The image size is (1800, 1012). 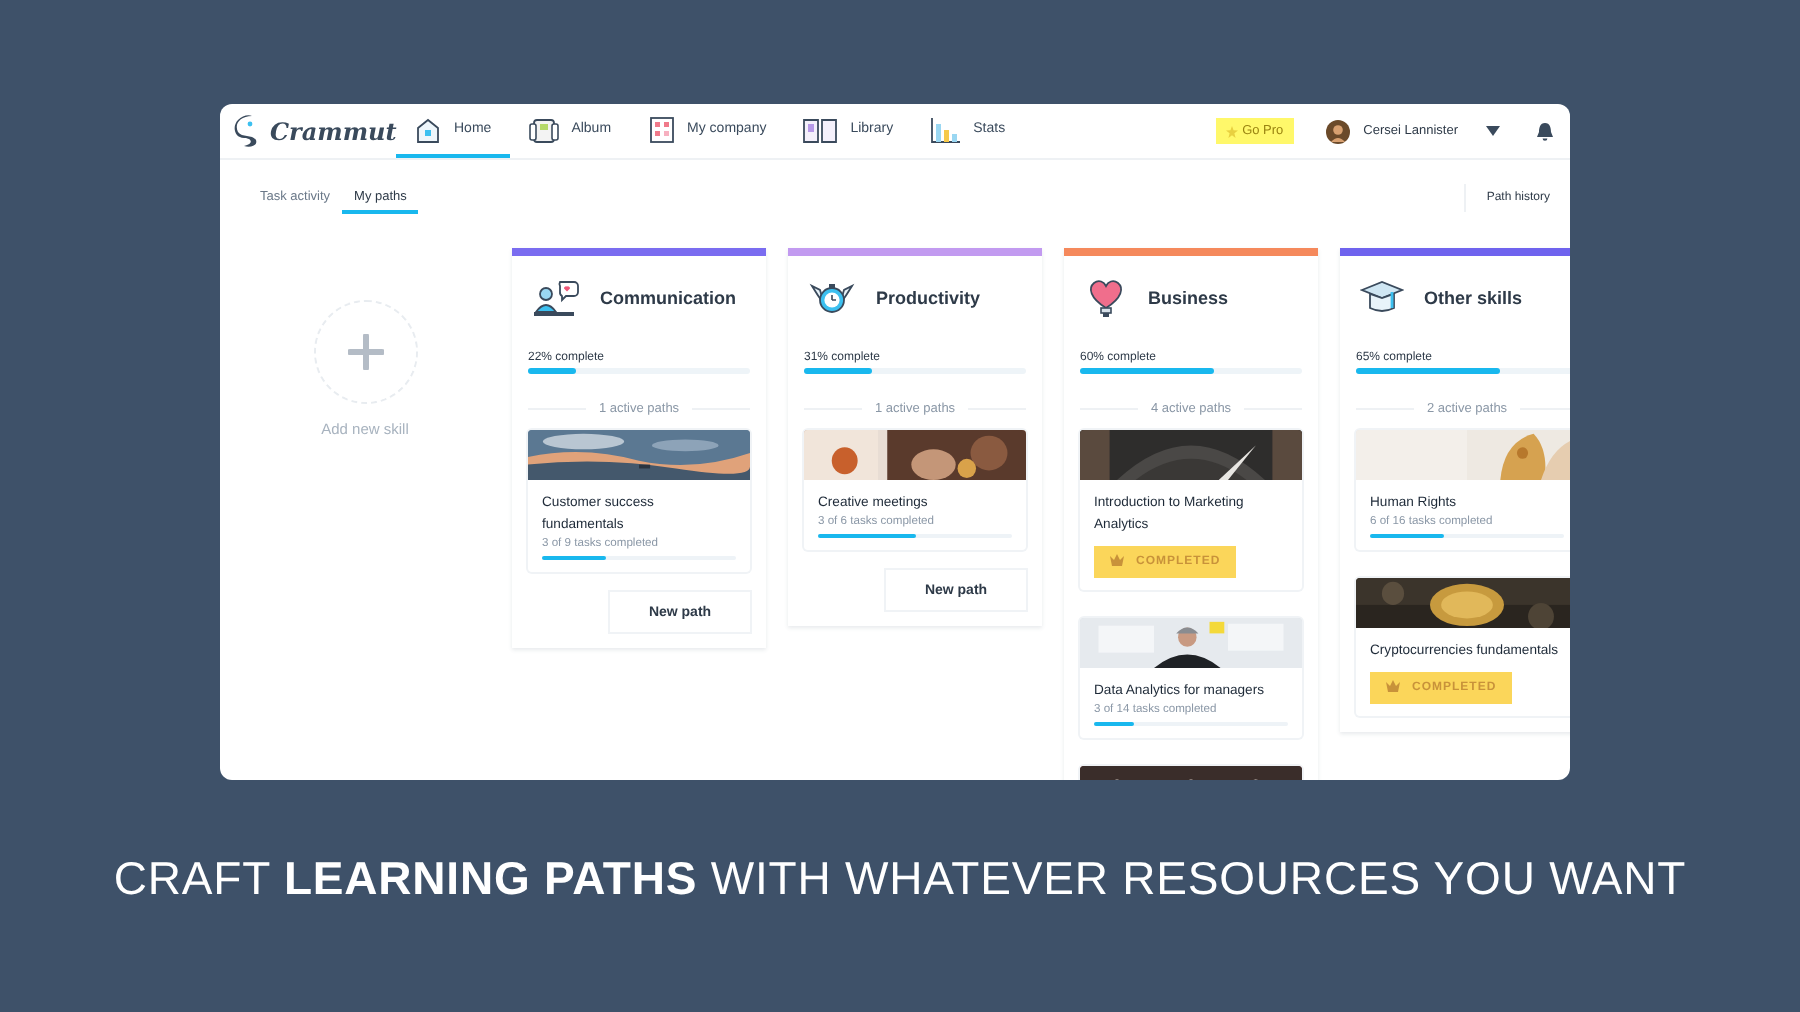 I want to click on person-speech-icon, so click(x=556, y=298).